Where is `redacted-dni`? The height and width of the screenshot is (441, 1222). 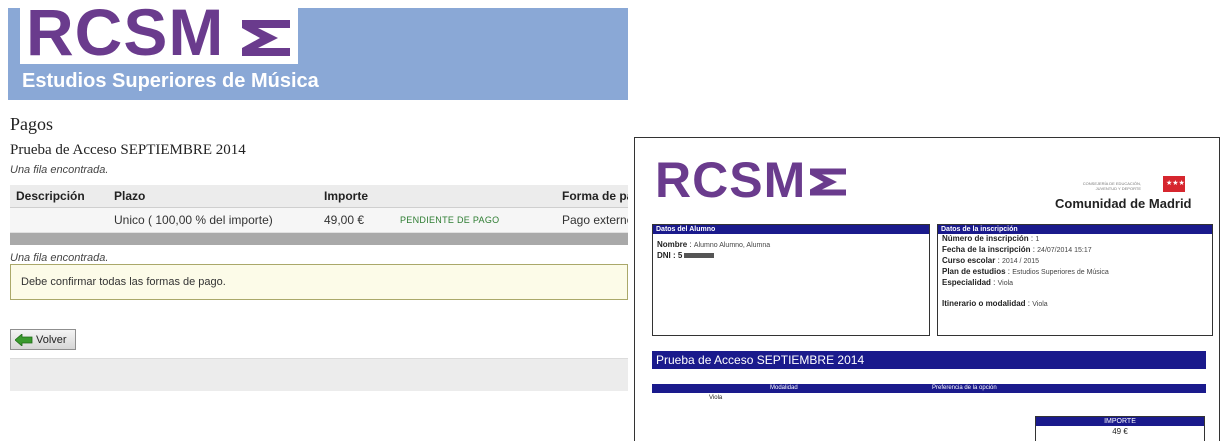 redacted-dni is located at coordinates (699, 256).